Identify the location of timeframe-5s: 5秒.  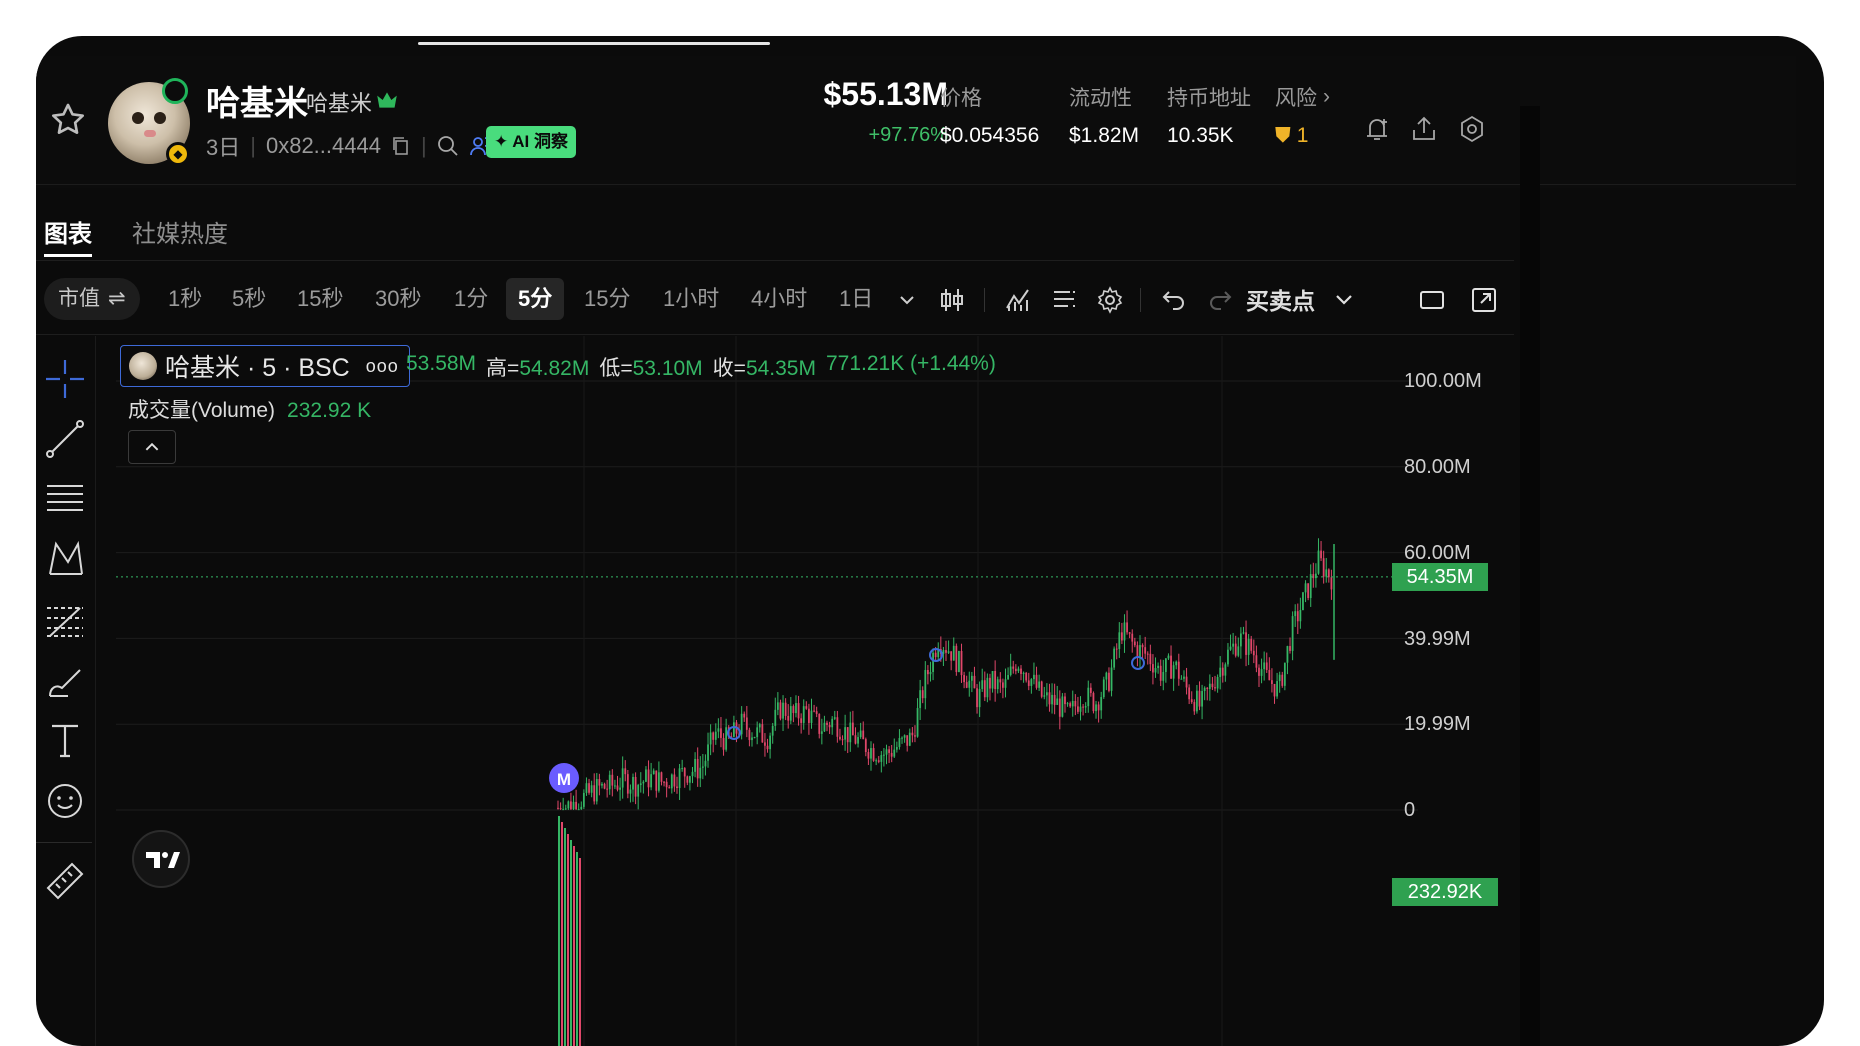
(249, 299).